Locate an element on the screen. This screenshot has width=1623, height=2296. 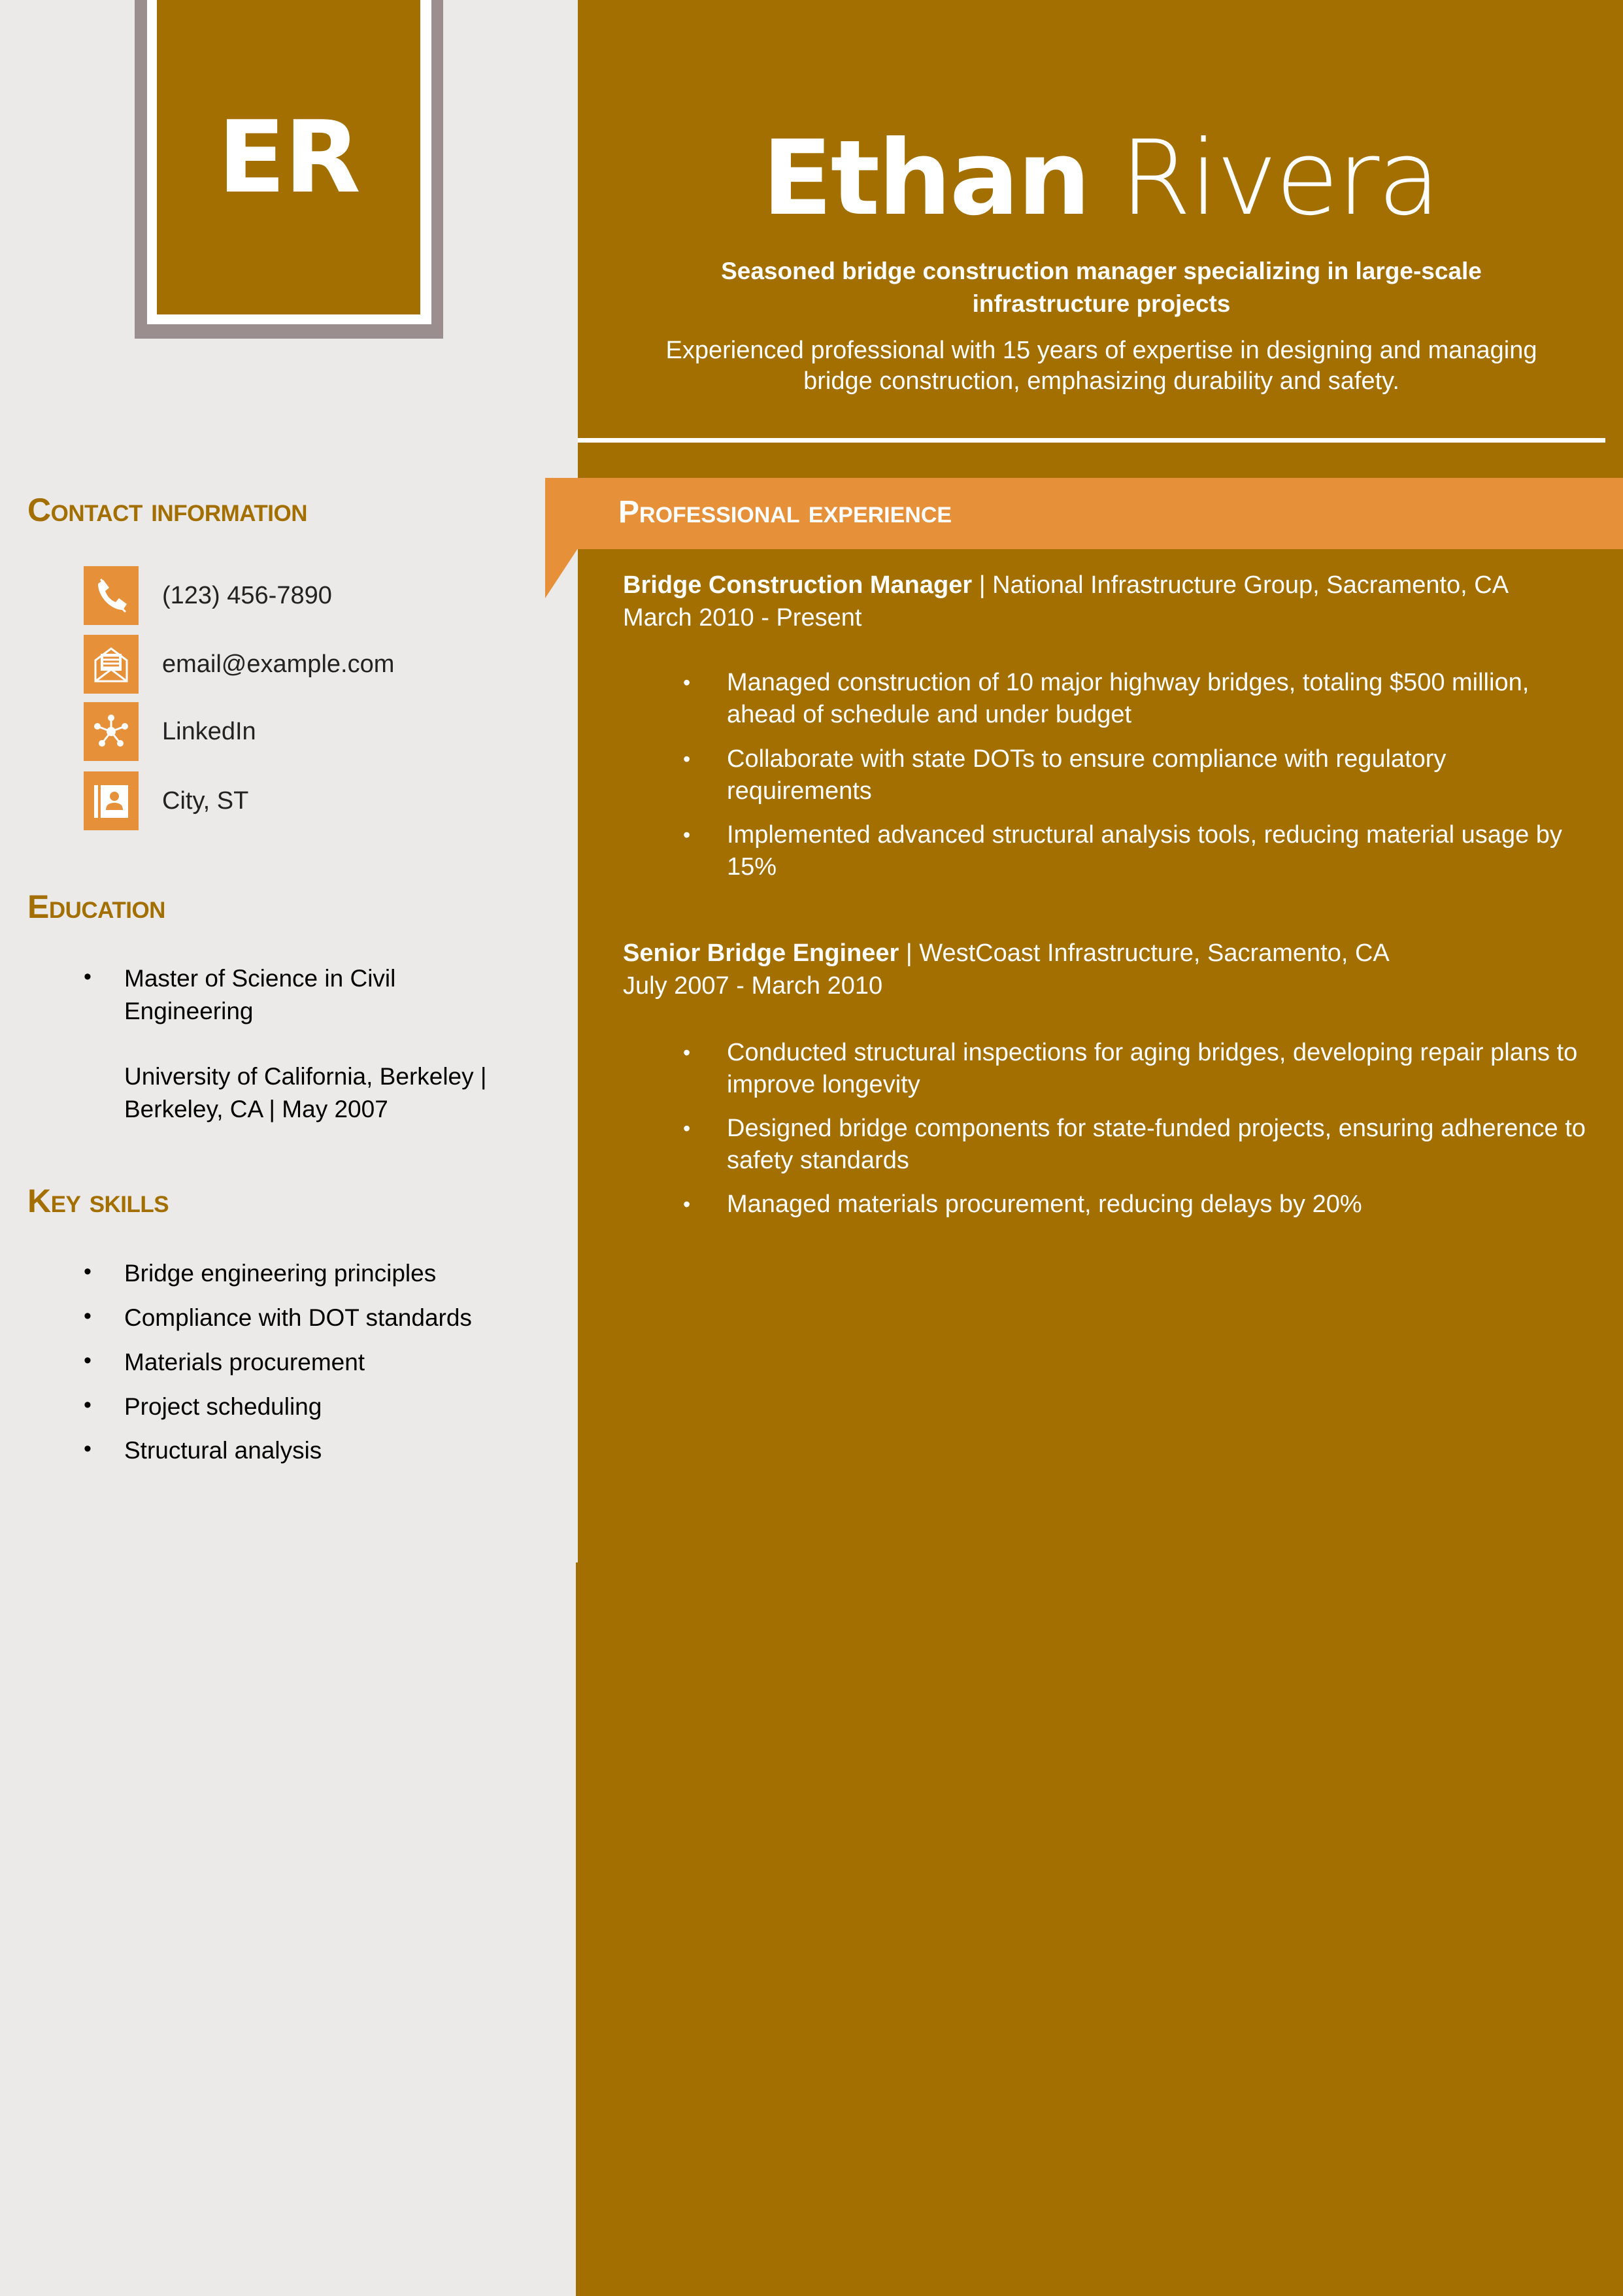
headline-line: infrastructure projects is located at coordinates (1101, 304).